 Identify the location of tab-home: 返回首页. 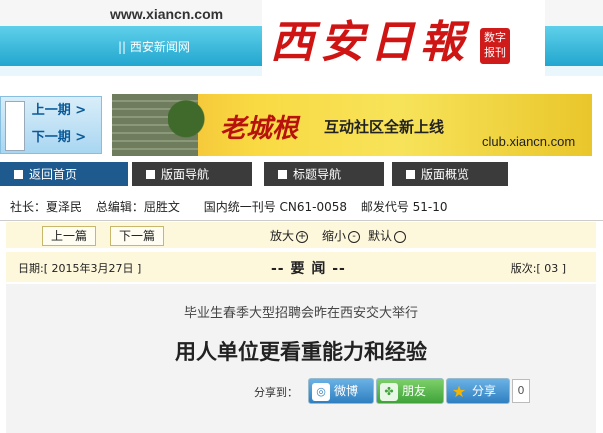
(64, 174).